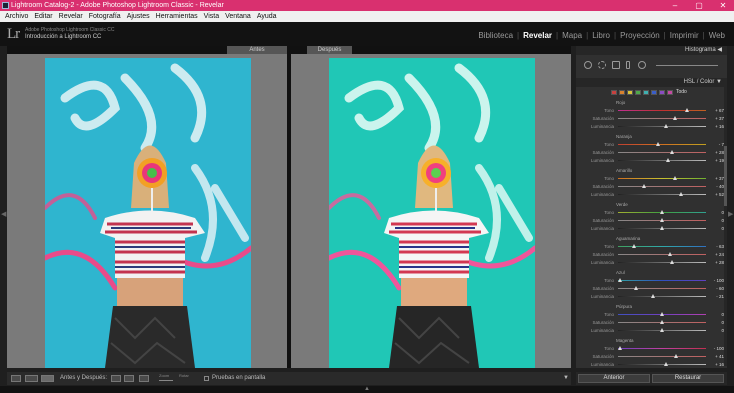 Image resolution: width=734 pixels, height=393 pixels. Describe the element at coordinates (716, 144) in the screenshot. I see `hsl-slider-value: - 7` at that location.